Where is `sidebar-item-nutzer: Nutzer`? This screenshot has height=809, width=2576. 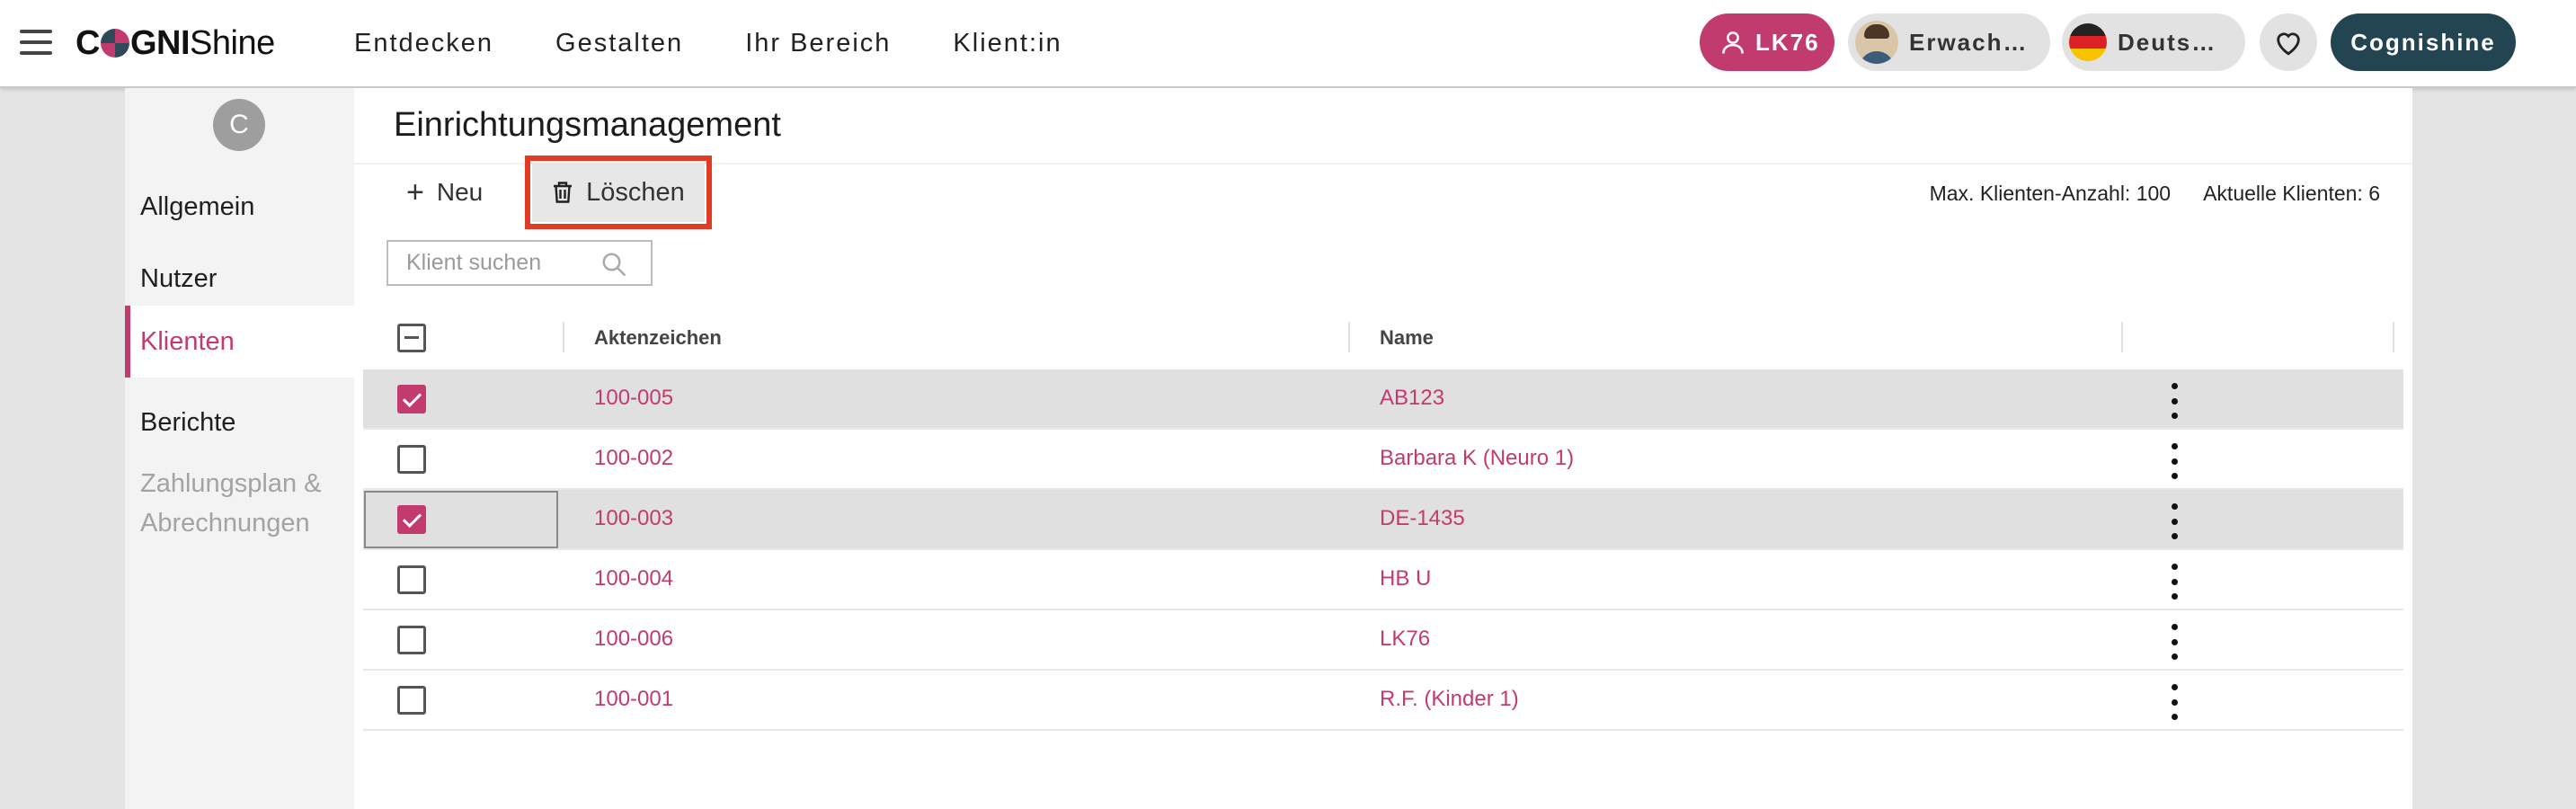
sidebar-item-nutzer: Nutzer is located at coordinates (239, 278).